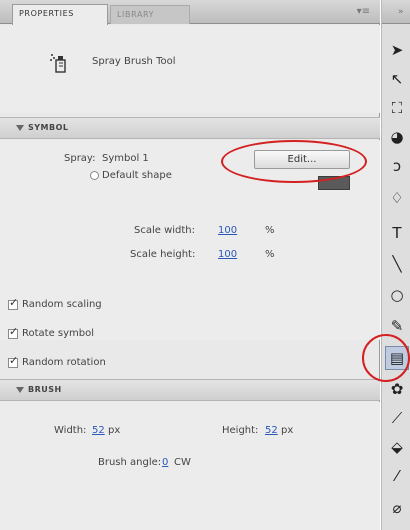 Image resolution: width=410 pixels, height=530 pixels. What do you see at coordinates (397, 447) in the screenshot?
I see `paint-bucket-icon: ⬙` at bounding box center [397, 447].